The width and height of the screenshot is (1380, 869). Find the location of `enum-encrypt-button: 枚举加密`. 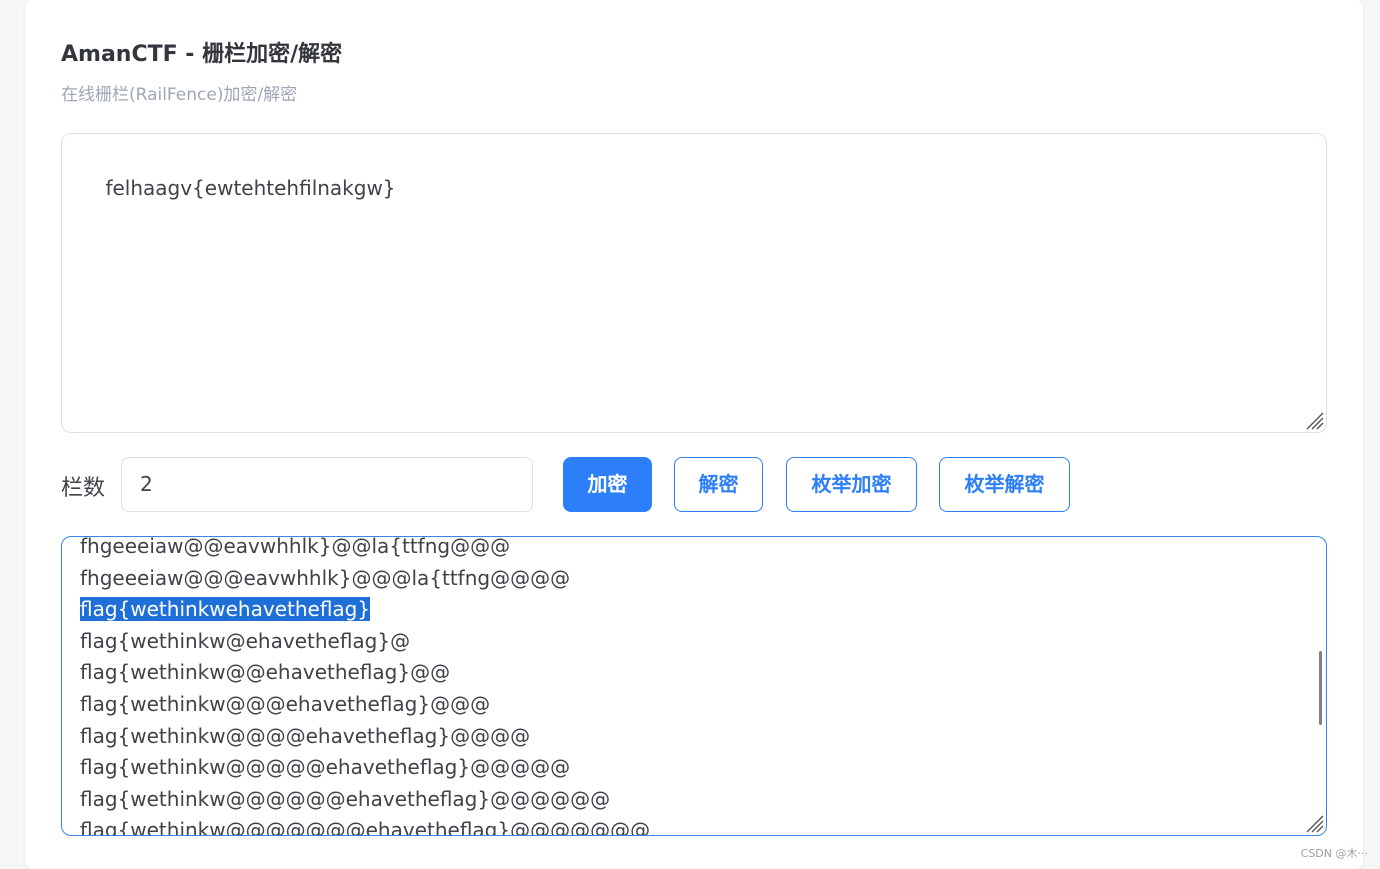

enum-encrypt-button: 枚举加密 is located at coordinates (851, 484).